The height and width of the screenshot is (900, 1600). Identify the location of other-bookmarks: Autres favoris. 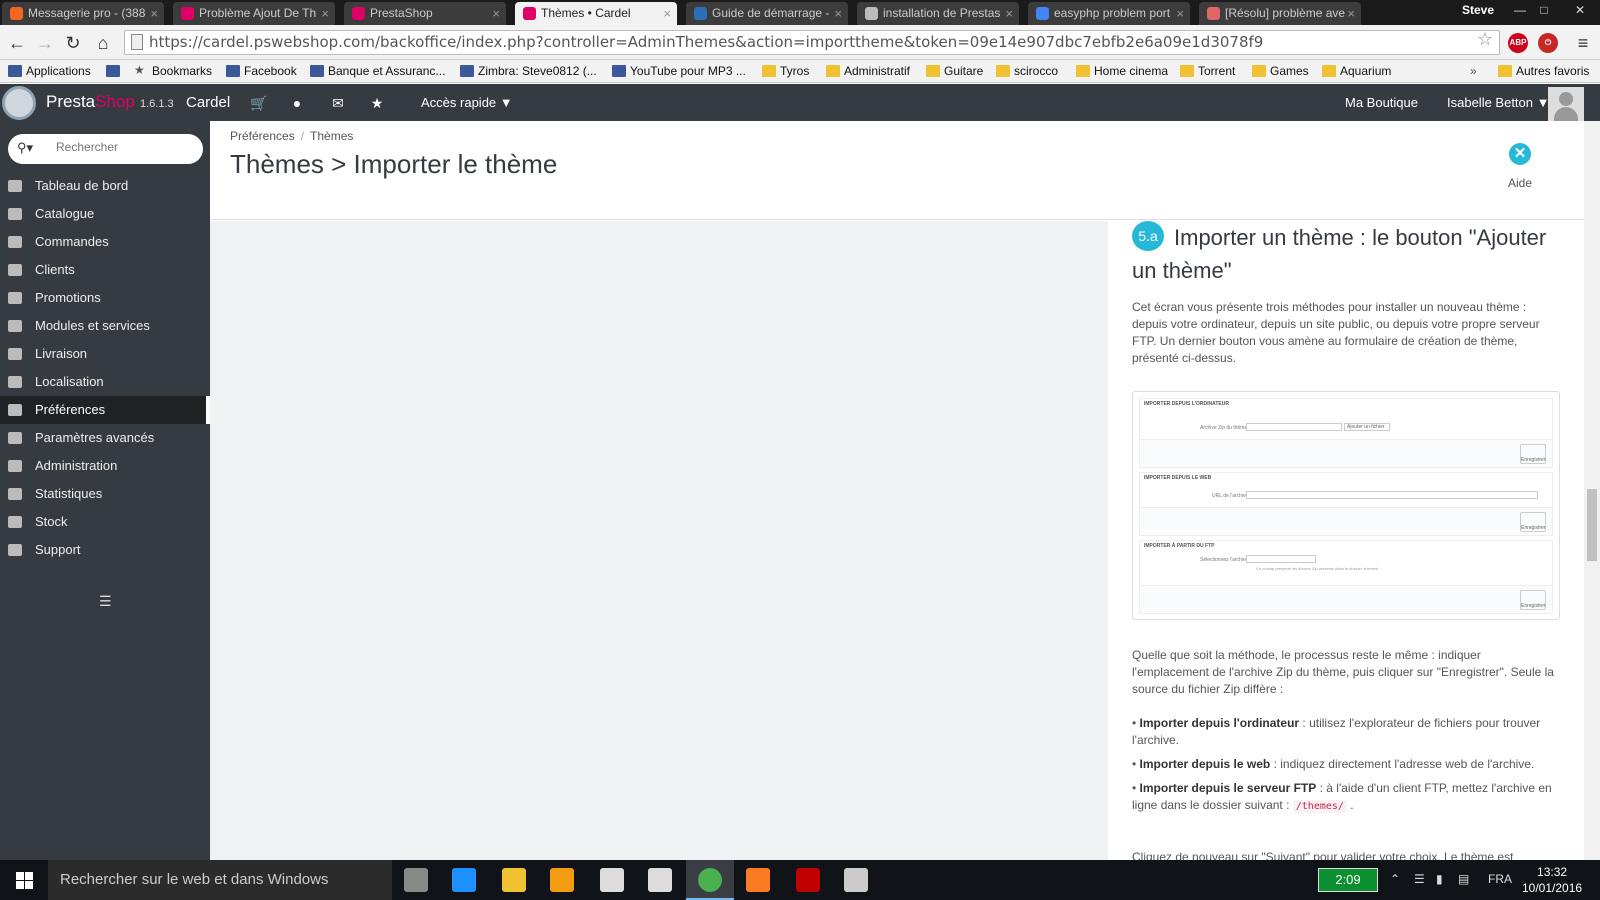
(1543, 71).